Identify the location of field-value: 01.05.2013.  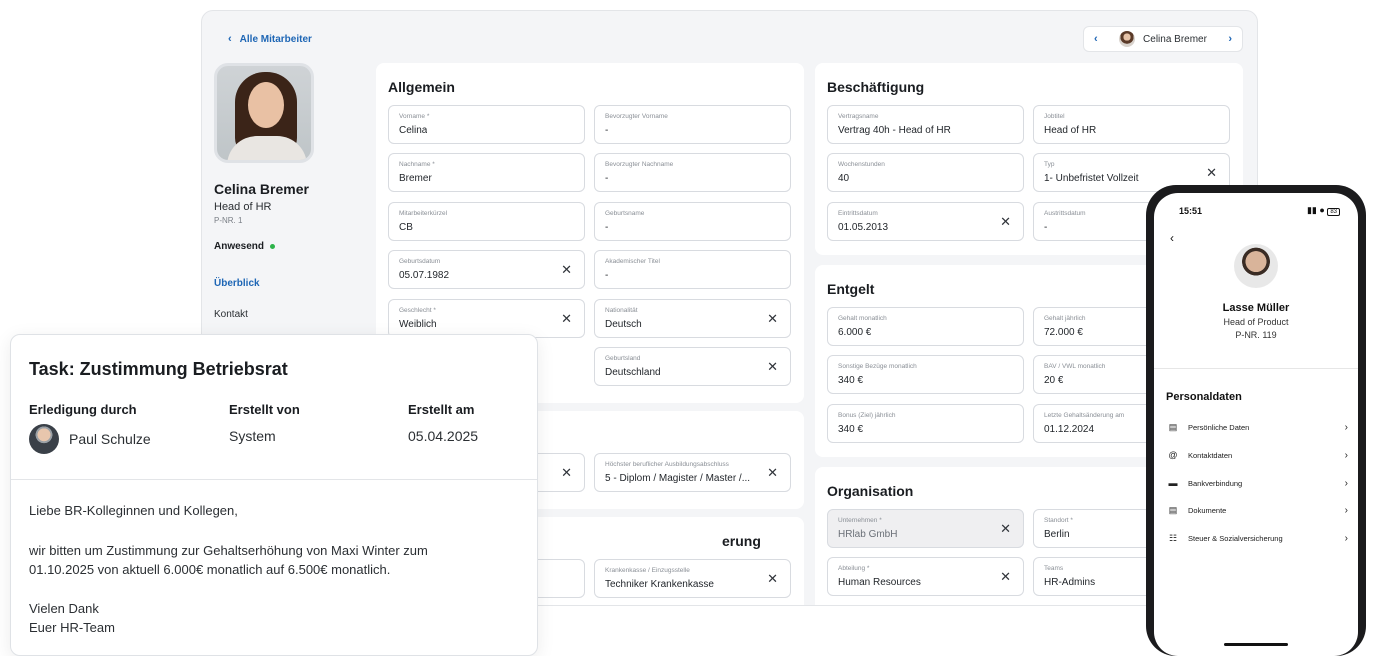
(863, 227).